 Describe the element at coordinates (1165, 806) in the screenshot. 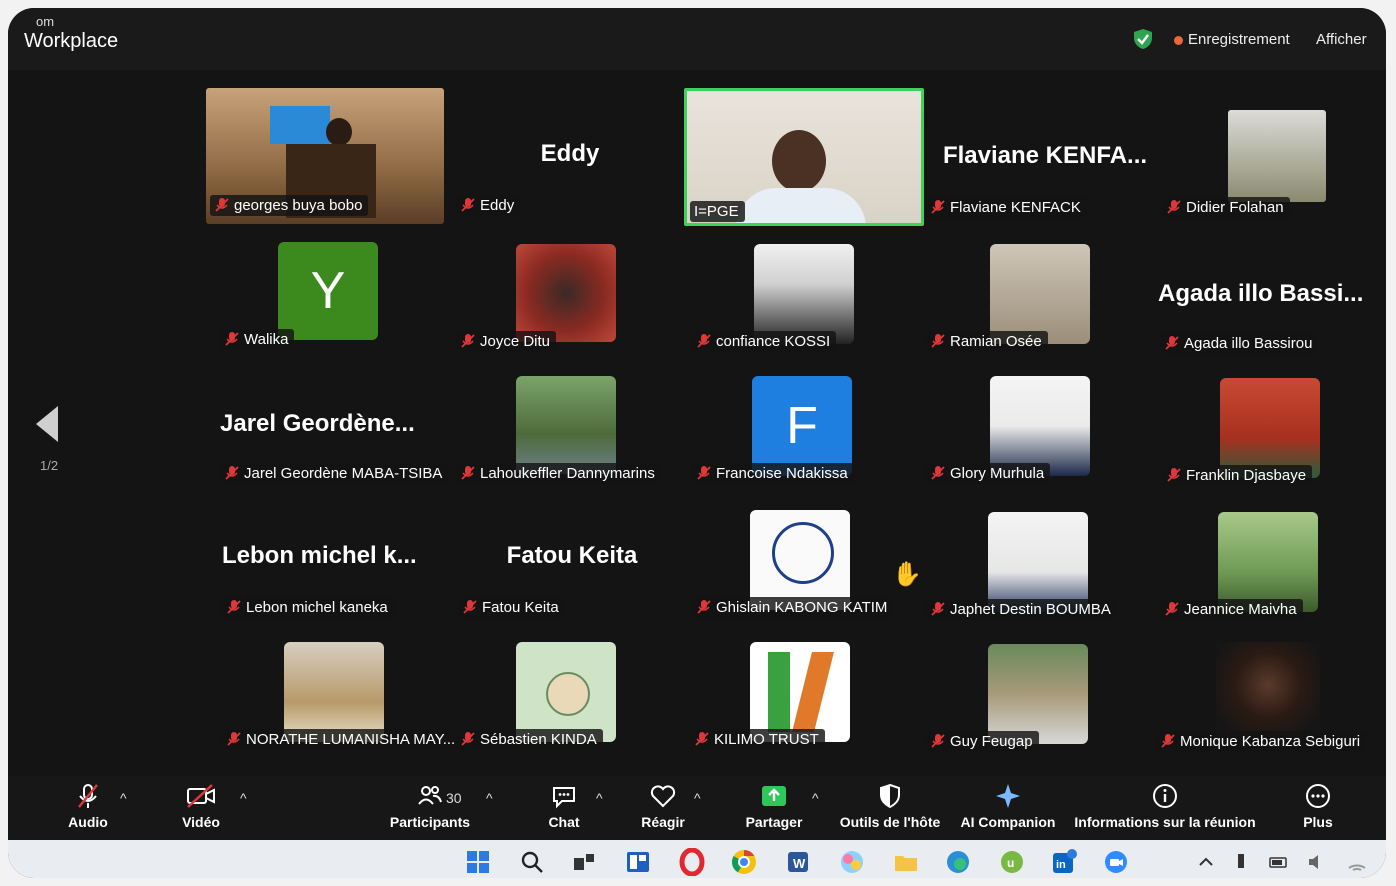

I see `meeting-info-button: Informations sur la réunion` at that location.